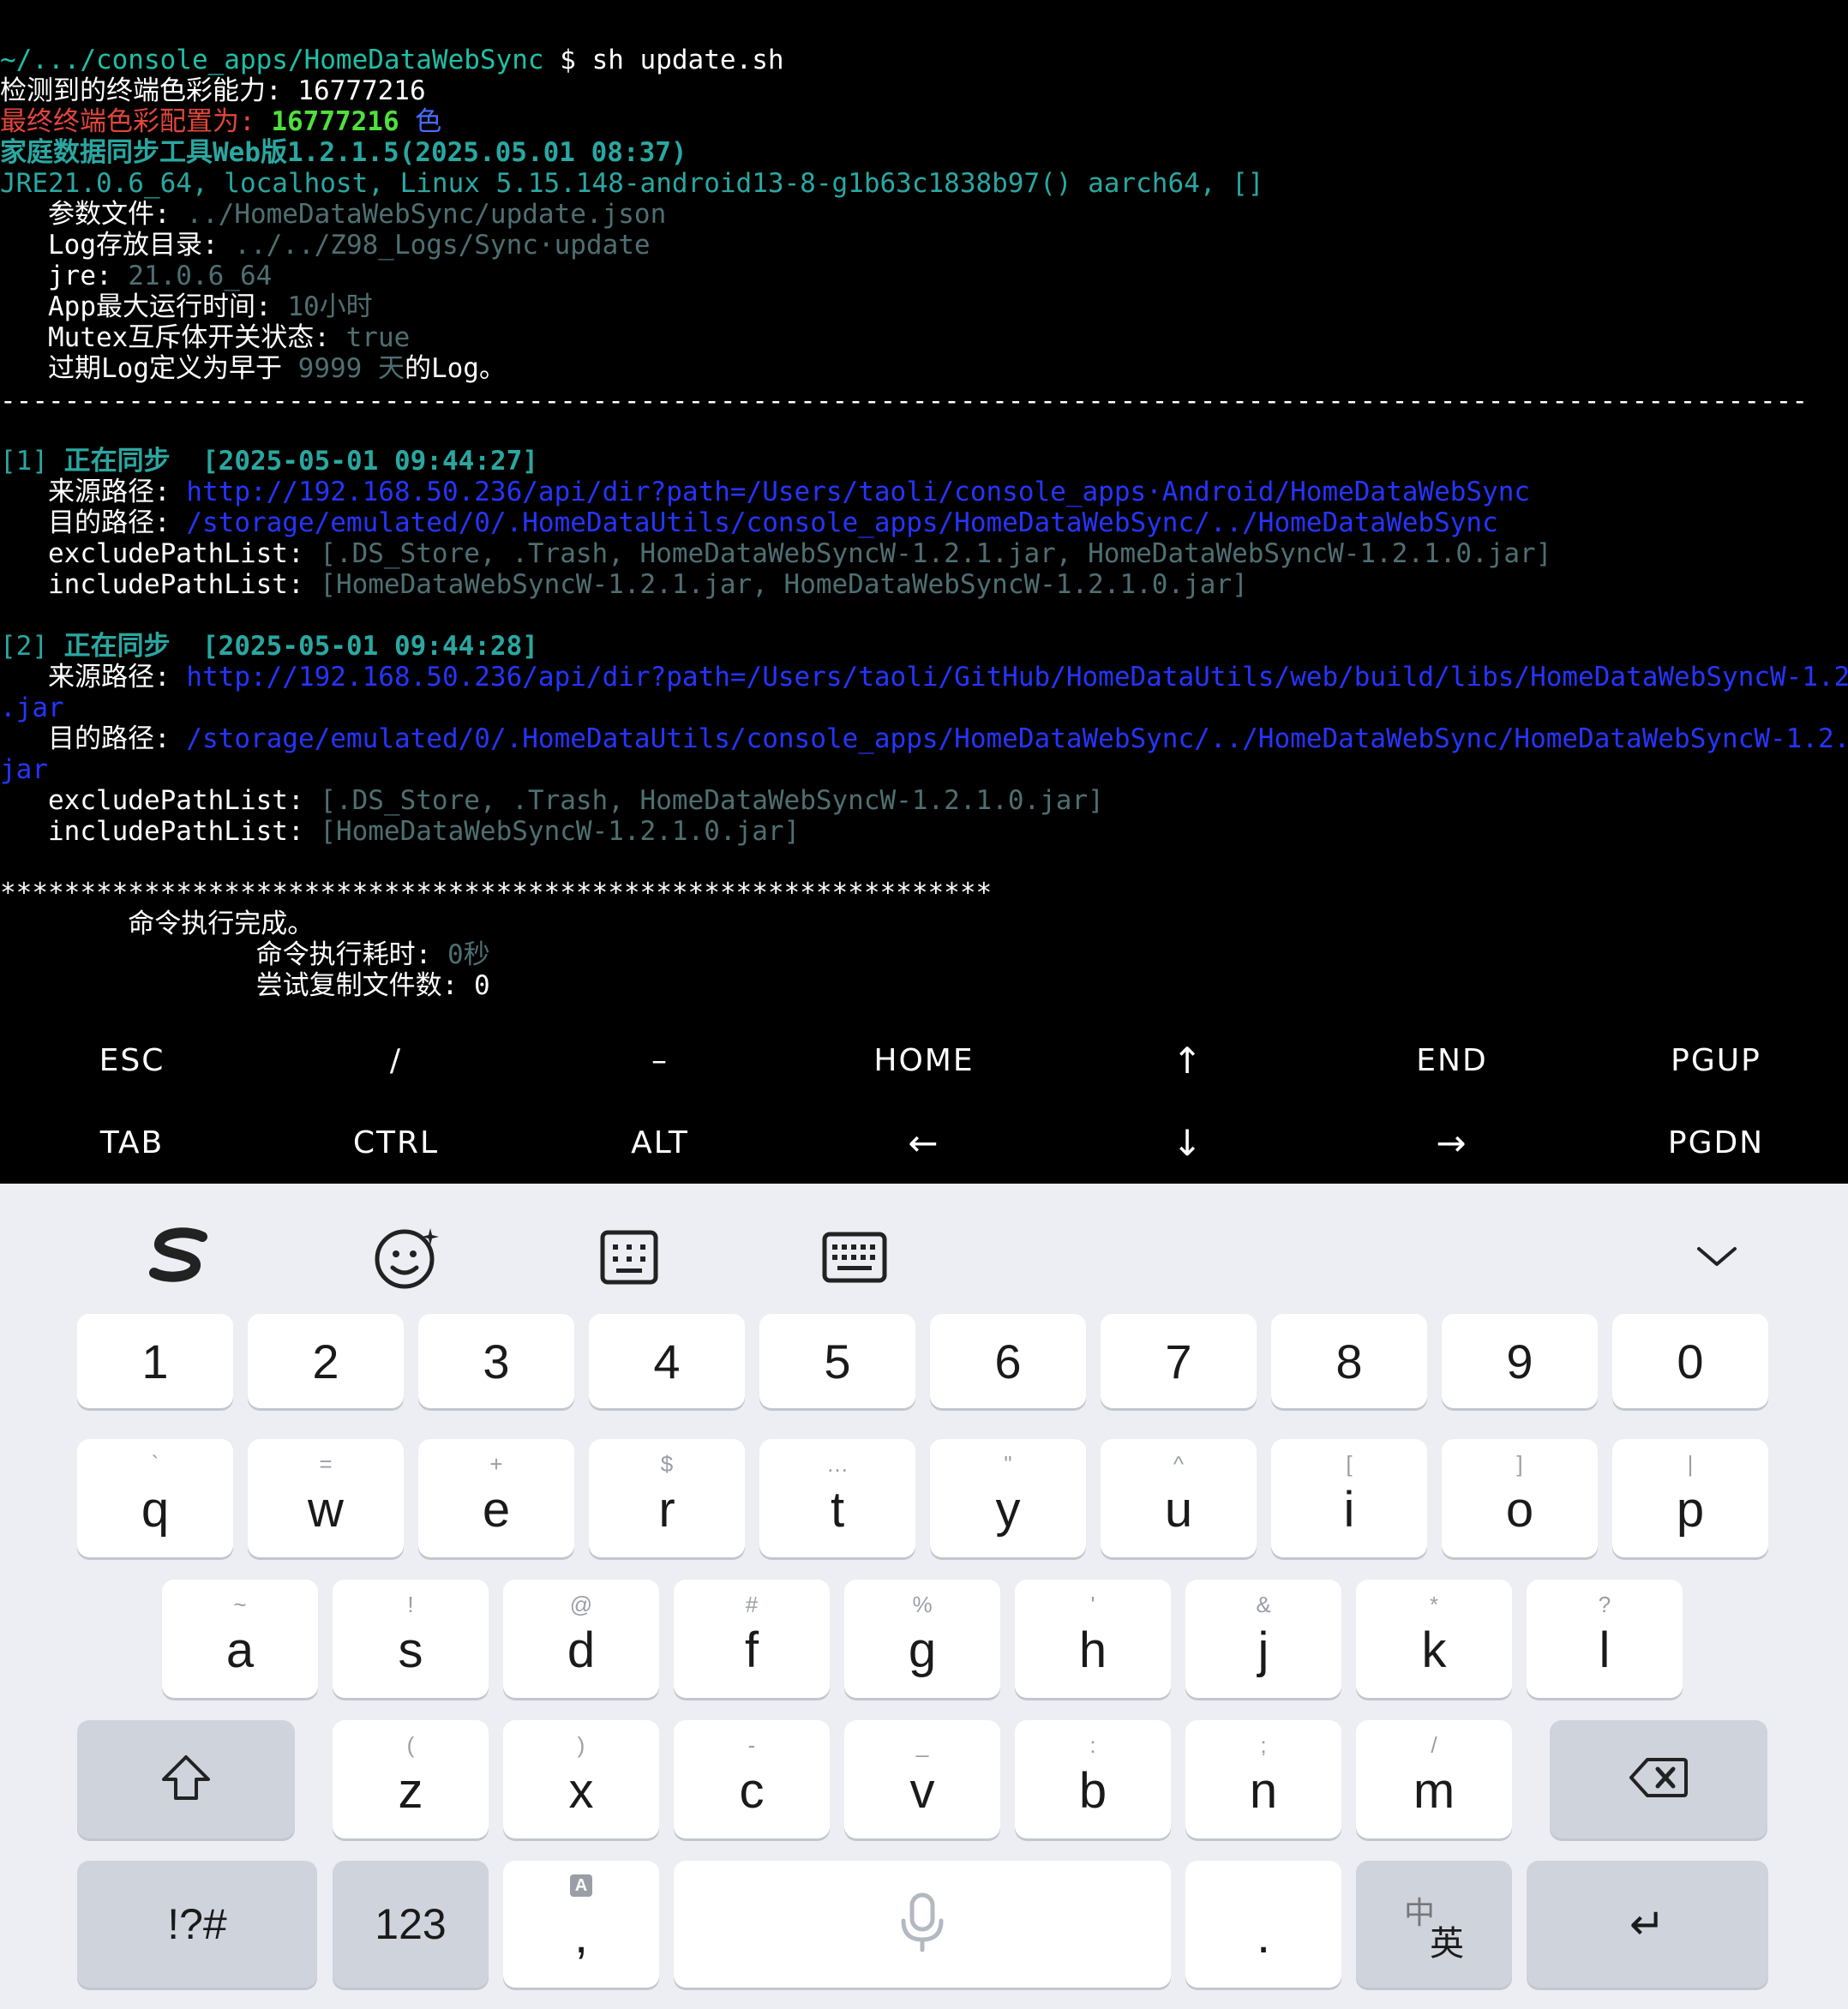  What do you see at coordinates (240, 1639) in the screenshot?
I see `key-a: ~ a` at bounding box center [240, 1639].